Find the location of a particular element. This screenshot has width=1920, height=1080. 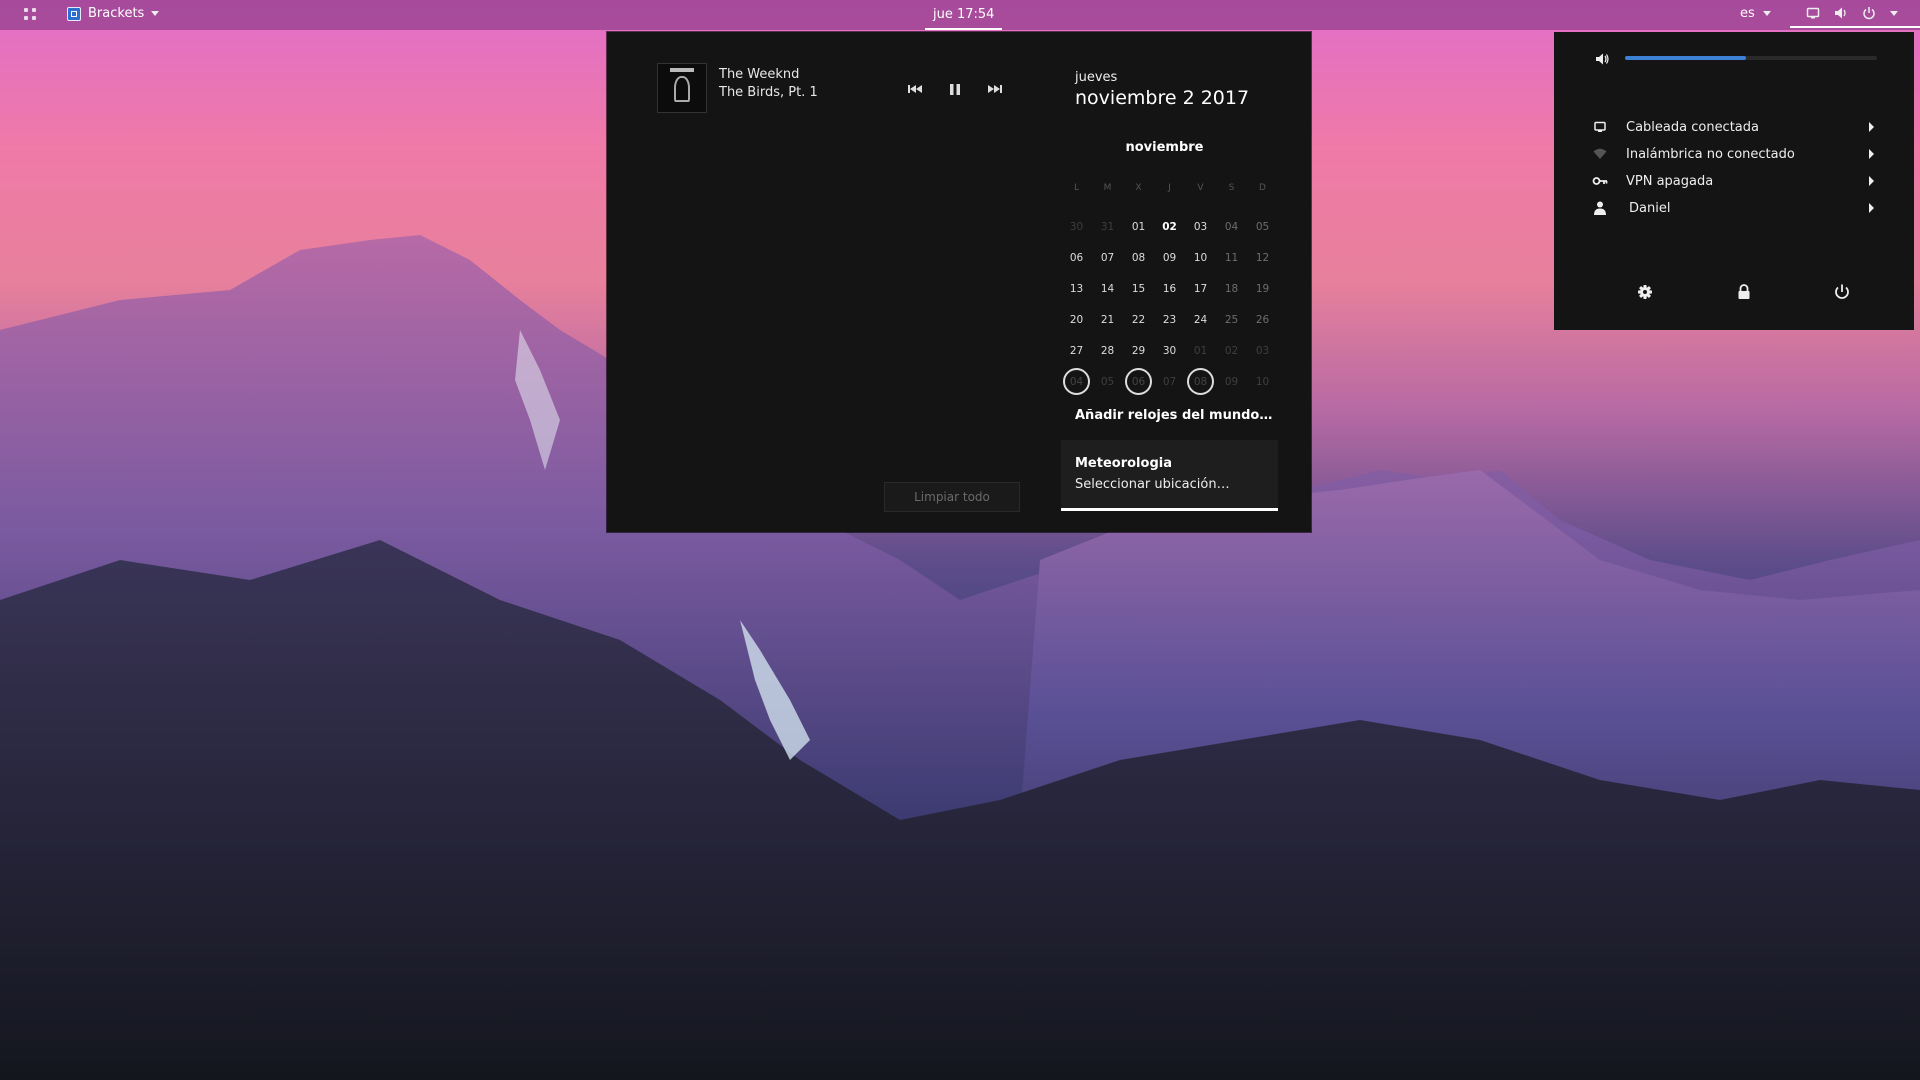

calendar-day: 22 is located at coordinates (1138, 319).